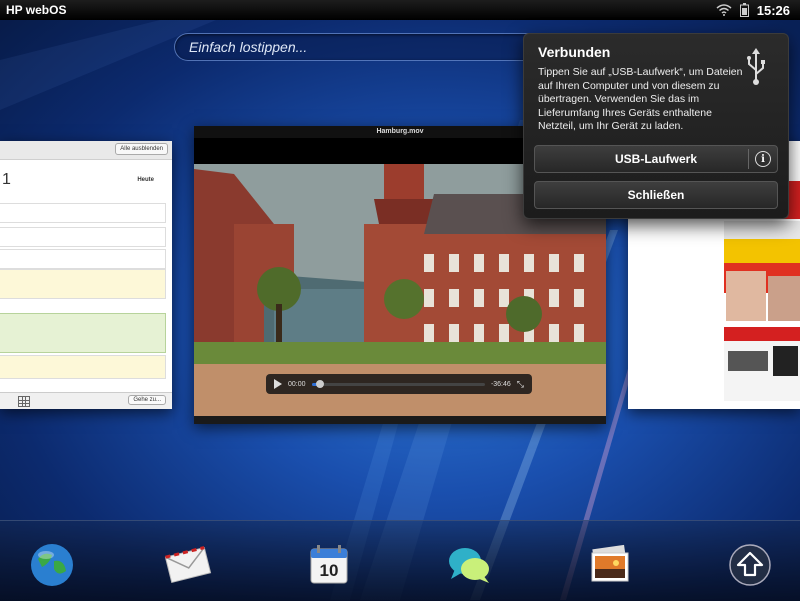  Describe the element at coordinates (750, 565) in the screenshot. I see `launcher-arrow-icon` at that location.